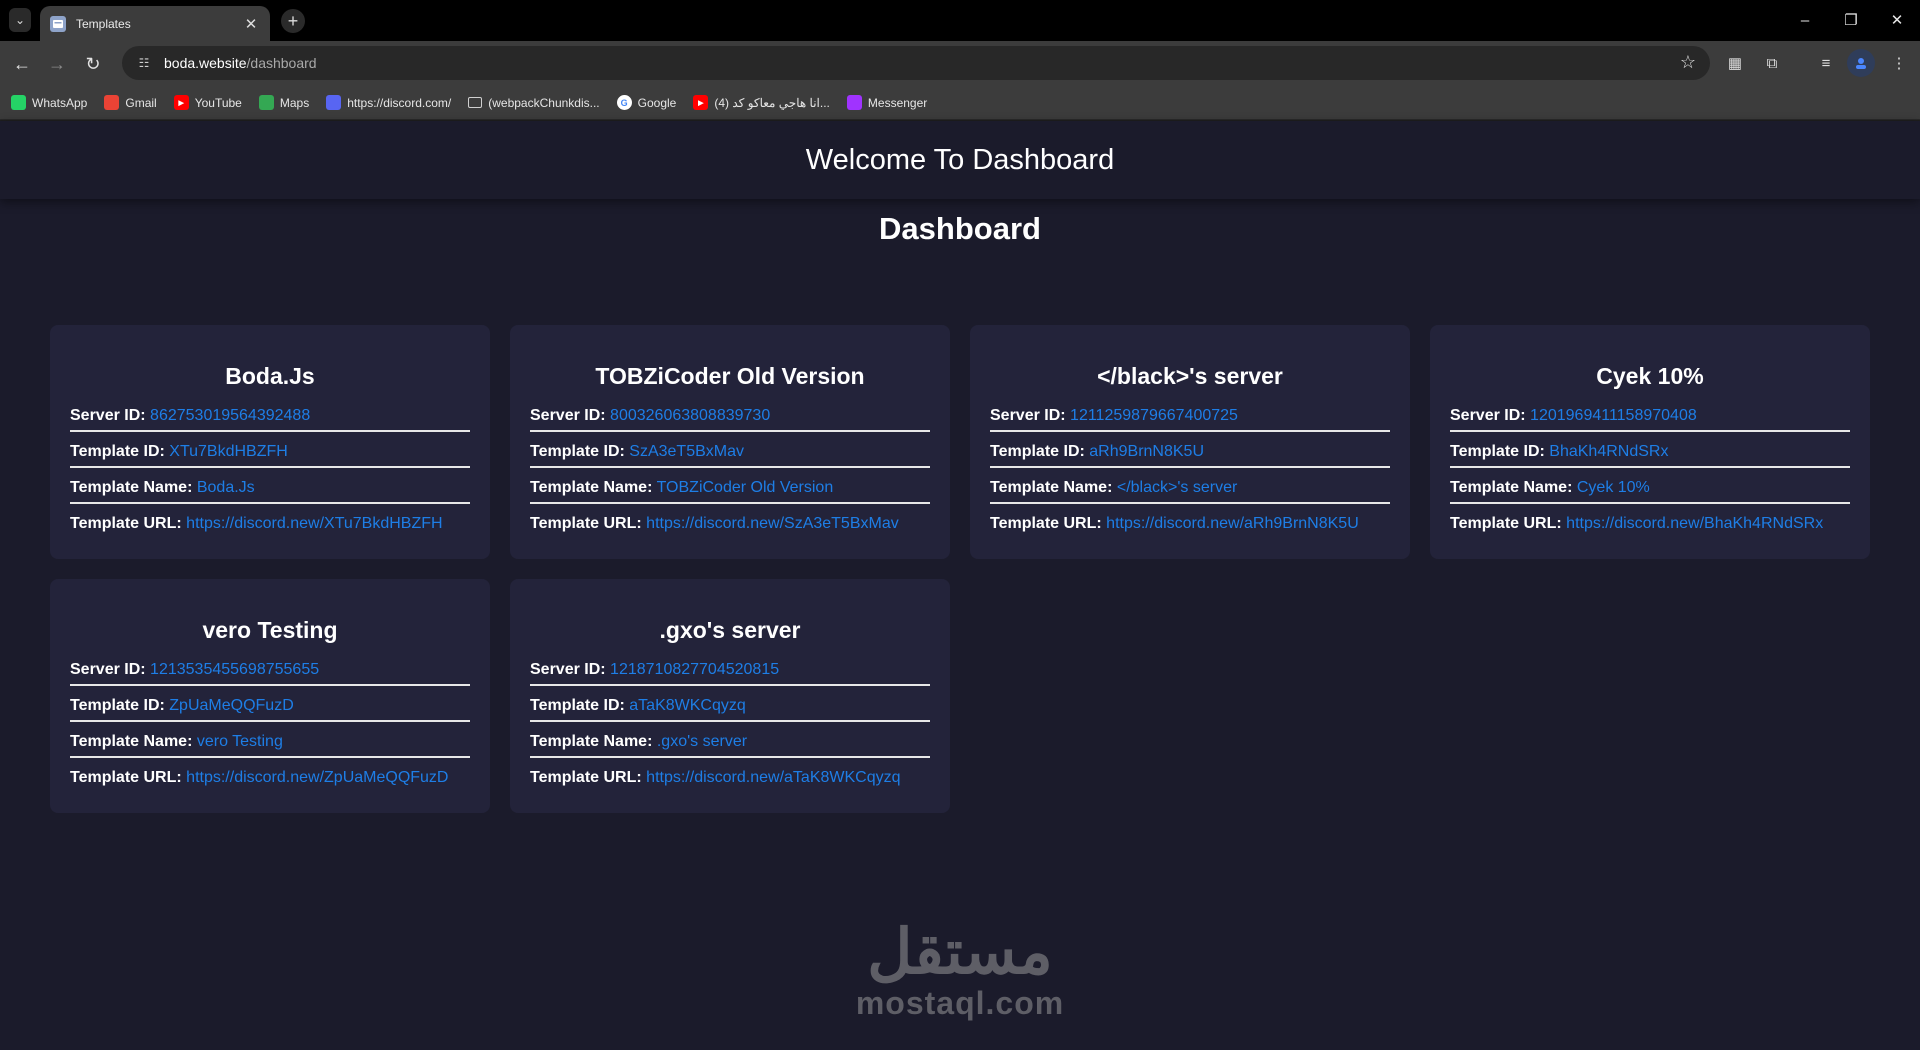 Image resolution: width=1920 pixels, height=1050 pixels. I want to click on template-name-row: Template Name: </black>'s server, so click(1190, 490).